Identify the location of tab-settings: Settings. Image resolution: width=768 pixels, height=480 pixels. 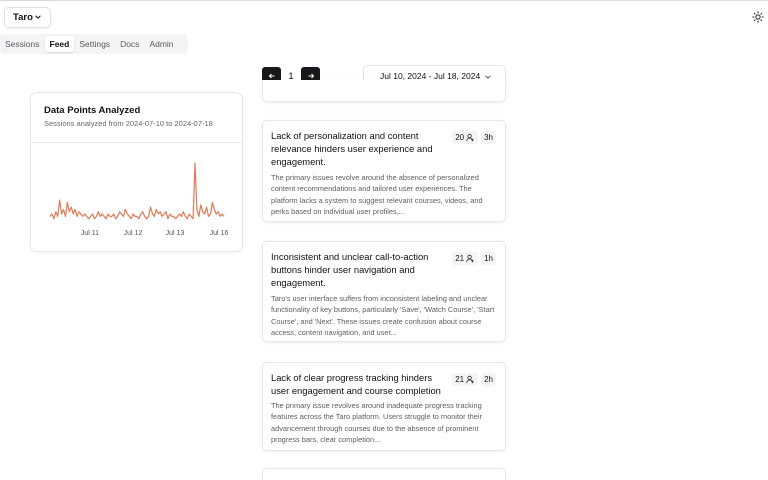
(94, 44).